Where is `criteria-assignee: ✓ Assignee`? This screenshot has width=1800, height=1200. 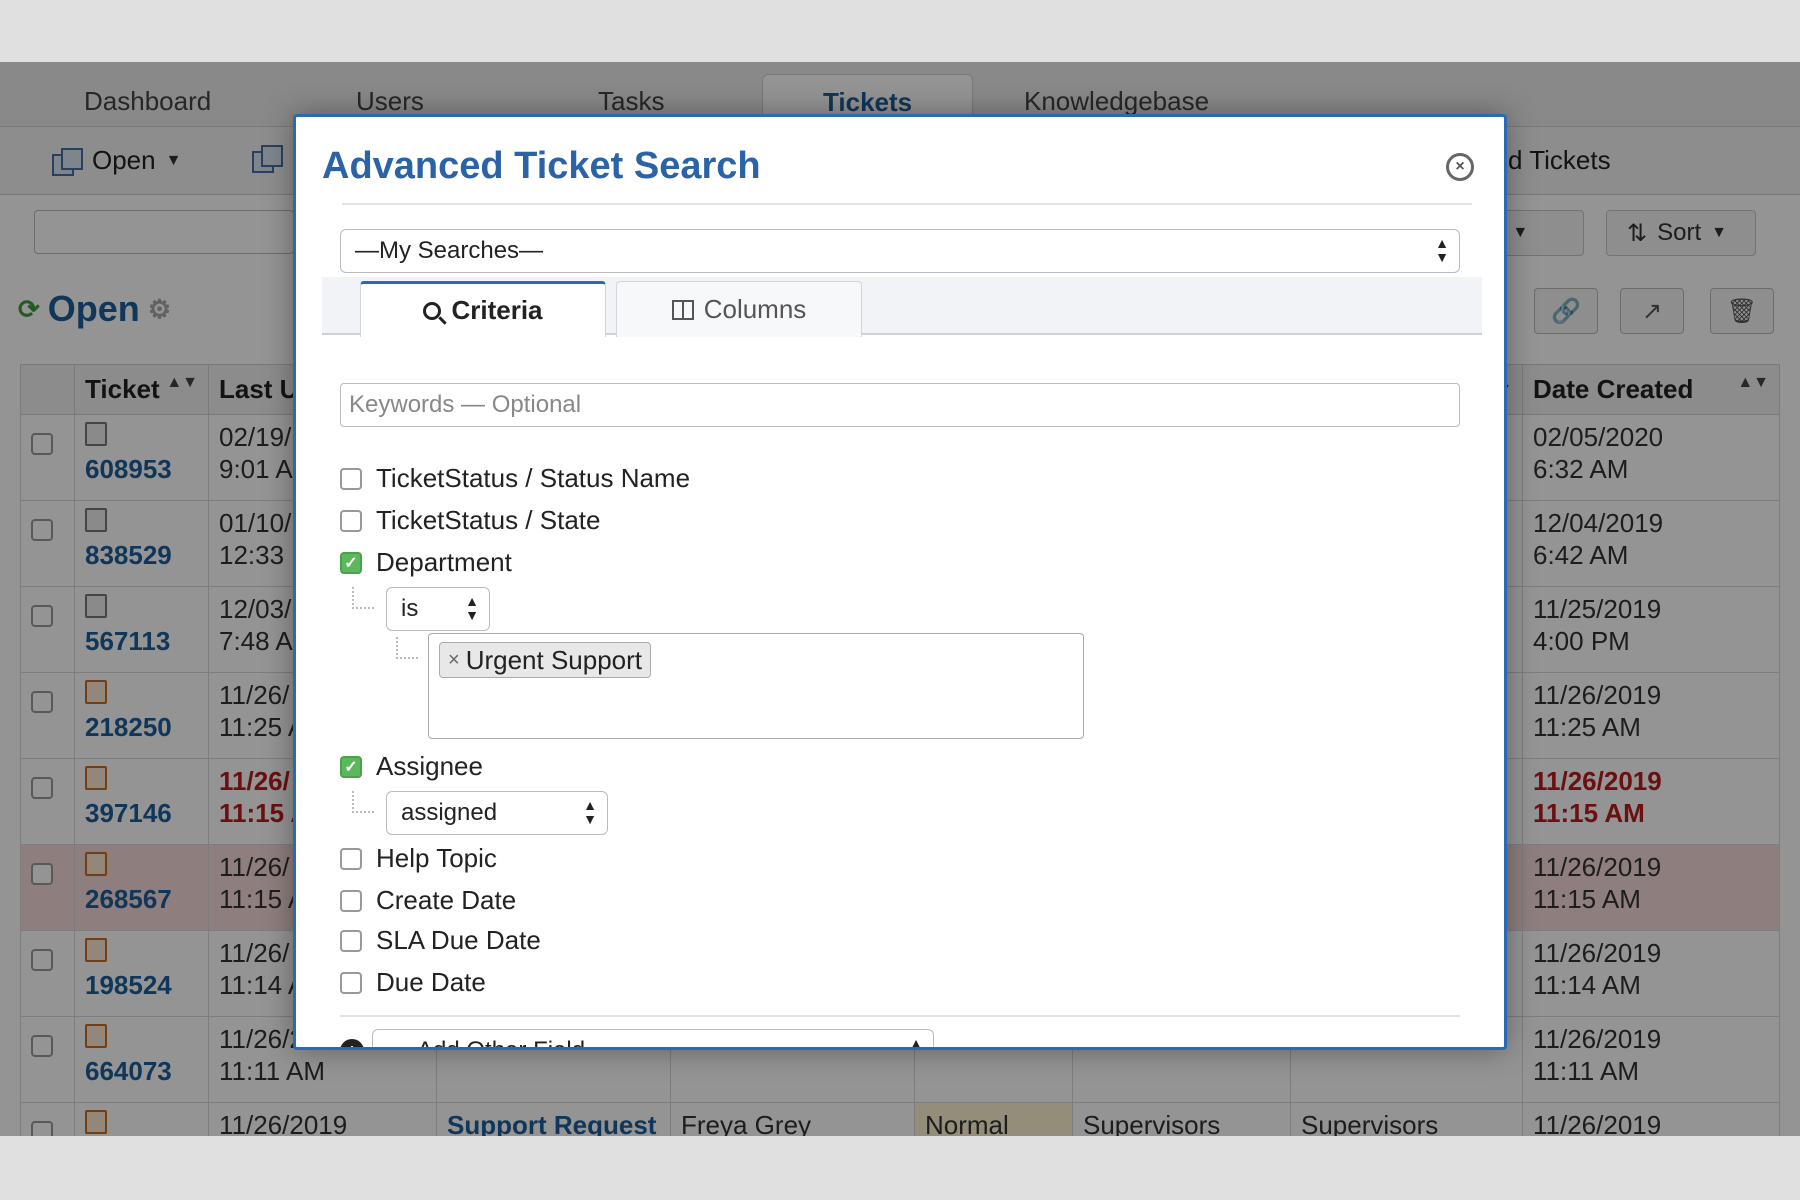
criteria-assignee: ✓ Assignee is located at coordinates (411, 766).